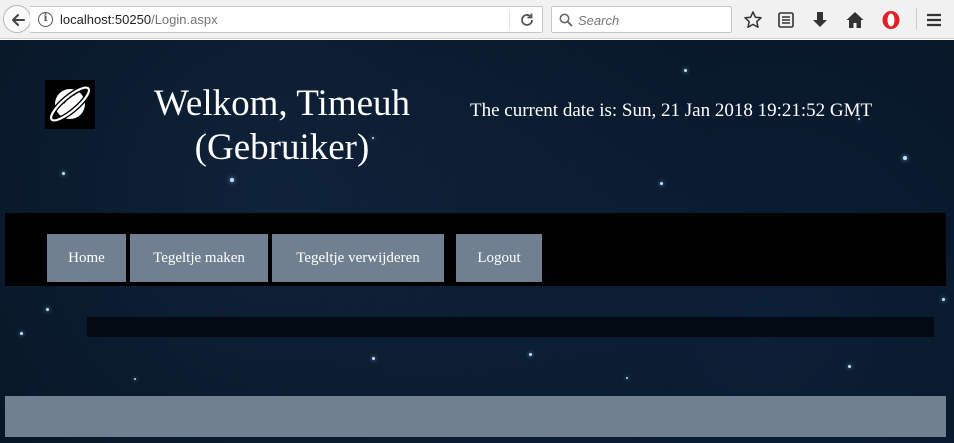 The image size is (954, 443). I want to click on nav-logout-button: Logout, so click(499, 258).